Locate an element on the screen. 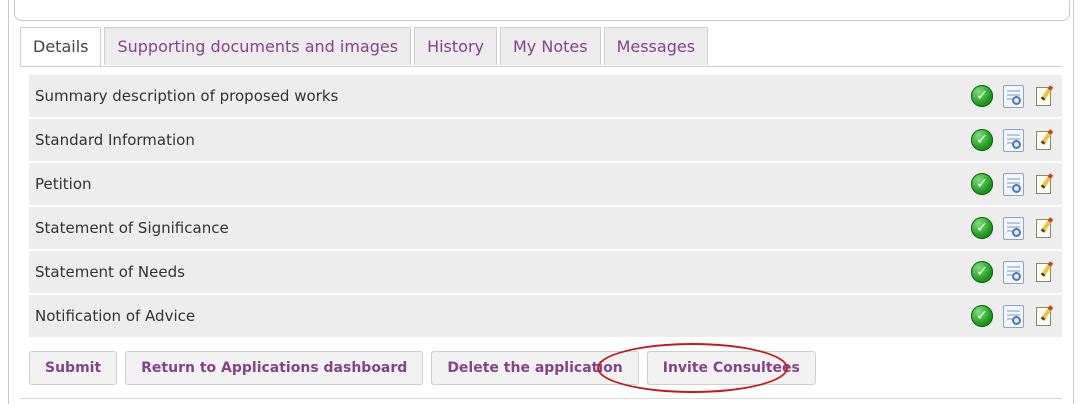 Image resolution: width=1081 pixels, height=404 pixels. return-to-dashboard-button: Return to Applications dashboard is located at coordinates (274, 368).